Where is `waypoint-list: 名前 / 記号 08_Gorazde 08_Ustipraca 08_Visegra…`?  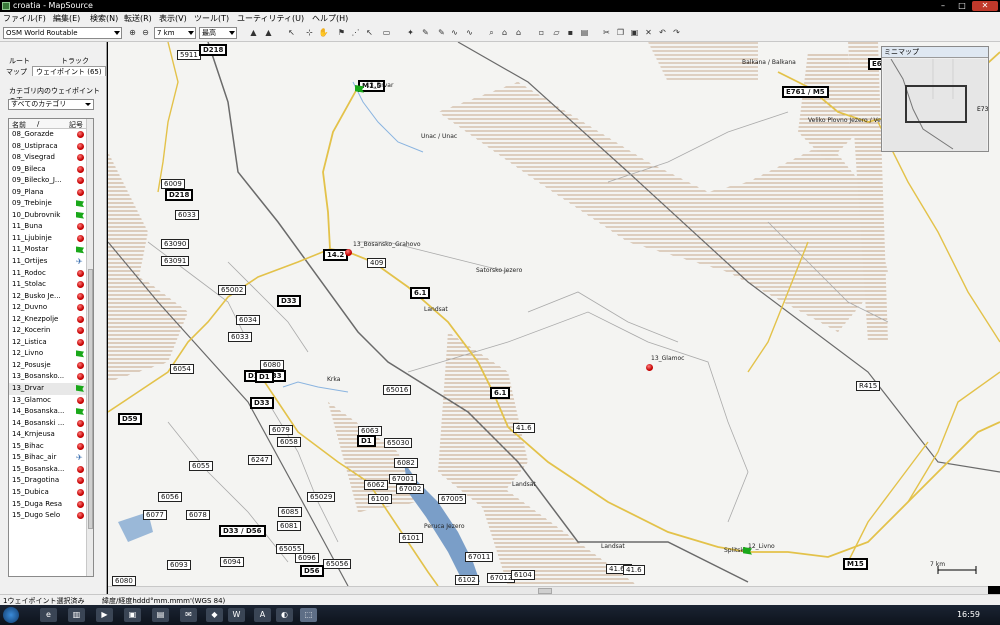 waypoint-list: 名前 / 記号 08_Gorazde 08_Ustipraca 08_Visegra… is located at coordinates (51, 347).